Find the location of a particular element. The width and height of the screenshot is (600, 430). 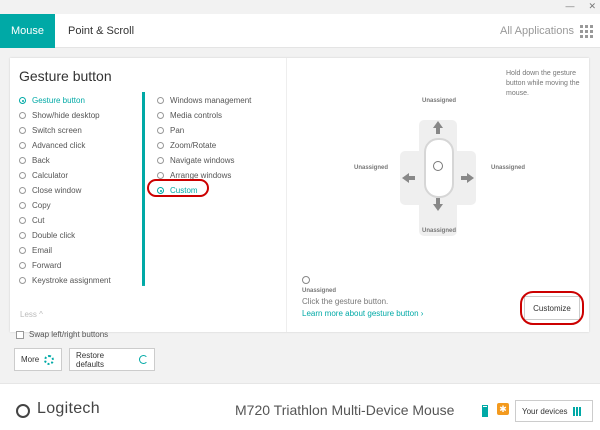

option-close-window: Close window is located at coordinates (50, 190).